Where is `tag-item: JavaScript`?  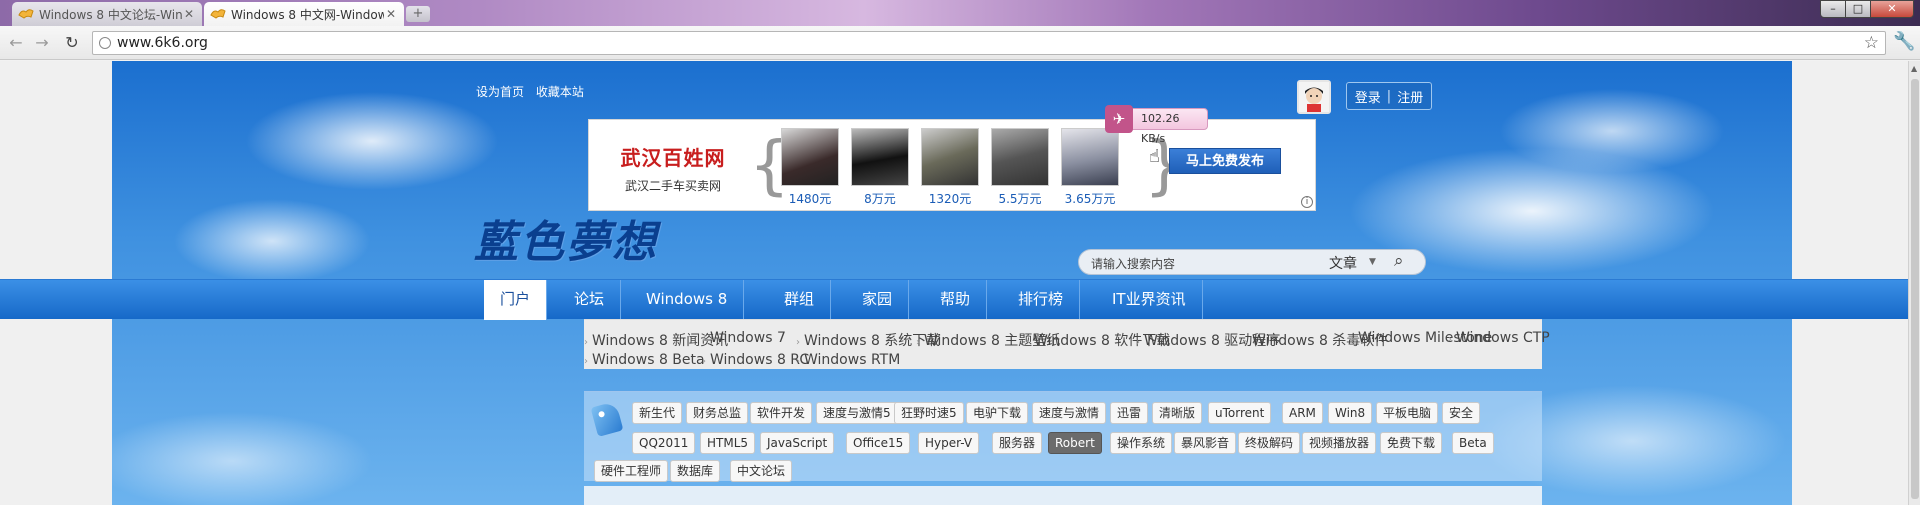
tag-item: JavaScript is located at coordinates (797, 443).